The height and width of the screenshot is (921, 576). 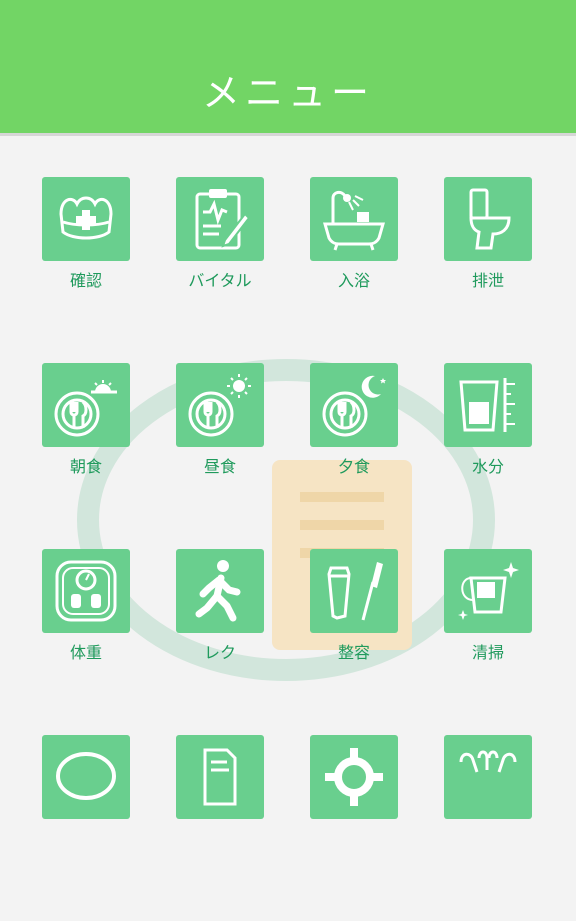 I want to click on menu-item-label: 昼食, so click(x=219, y=466).